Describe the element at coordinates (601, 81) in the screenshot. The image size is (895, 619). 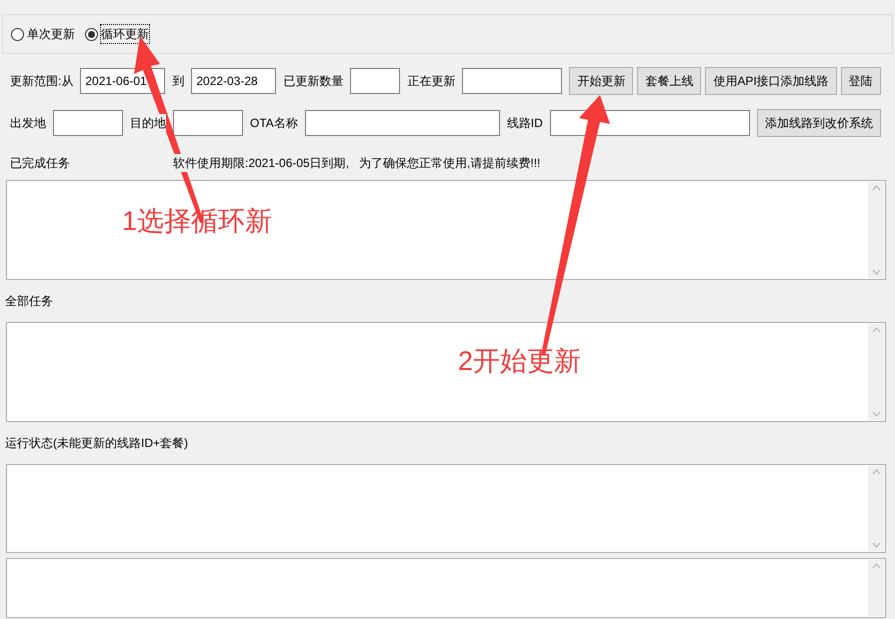
I see `action-button: 开始更新` at that location.